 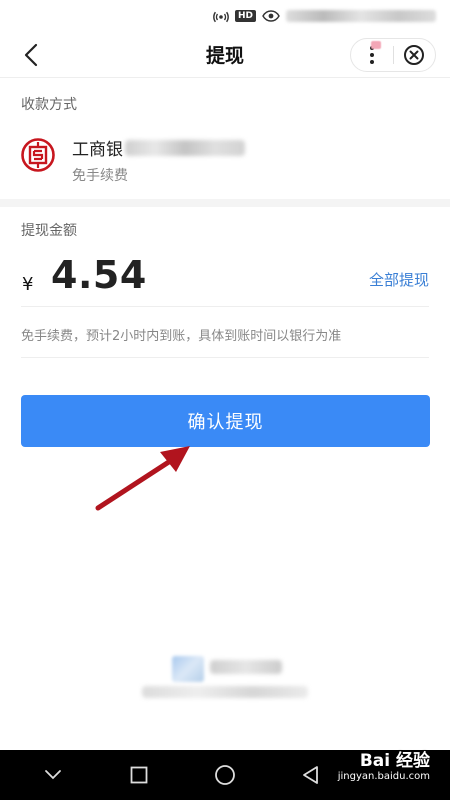 What do you see at coordinates (185, 147) in the screenshot?
I see `bank-account-blurred` at bounding box center [185, 147].